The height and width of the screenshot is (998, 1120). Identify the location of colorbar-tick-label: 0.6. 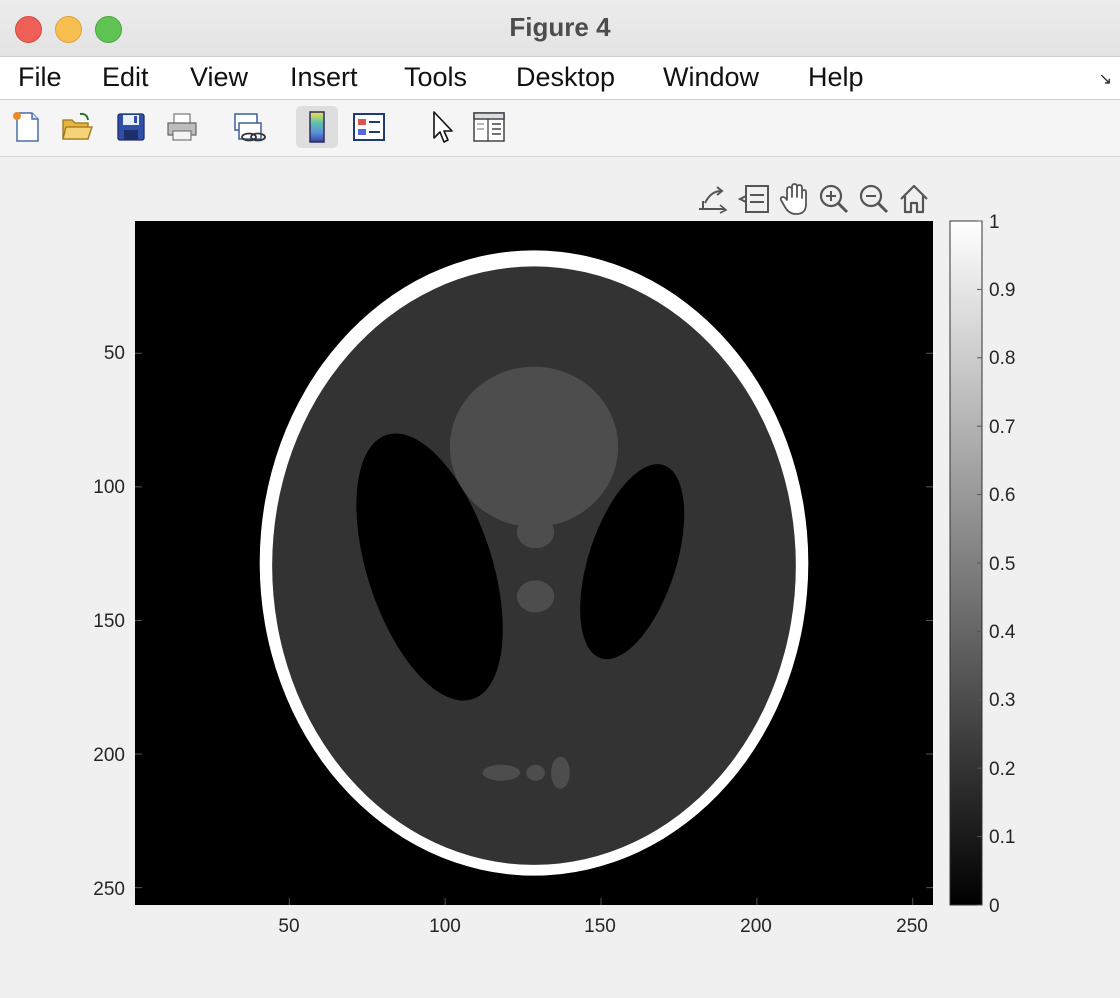
(1002, 495).